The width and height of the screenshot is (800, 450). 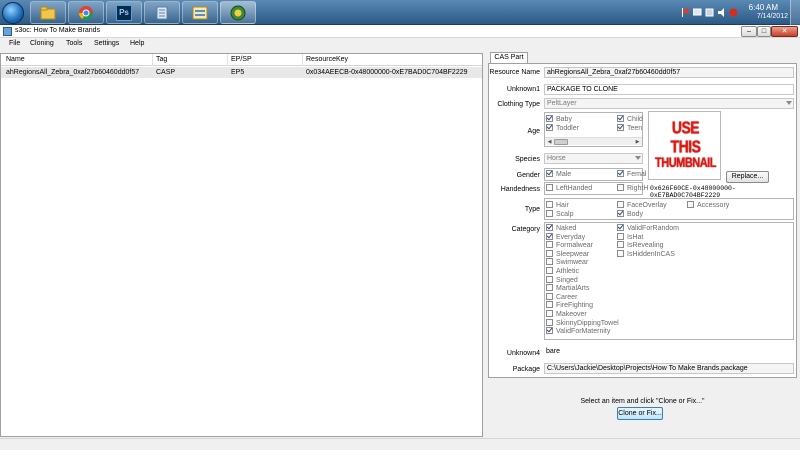 What do you see at coordinates (573, 254) in the screenshot?
I see `checkbox-label: Sleepwear` at bounding box center [573, 254].